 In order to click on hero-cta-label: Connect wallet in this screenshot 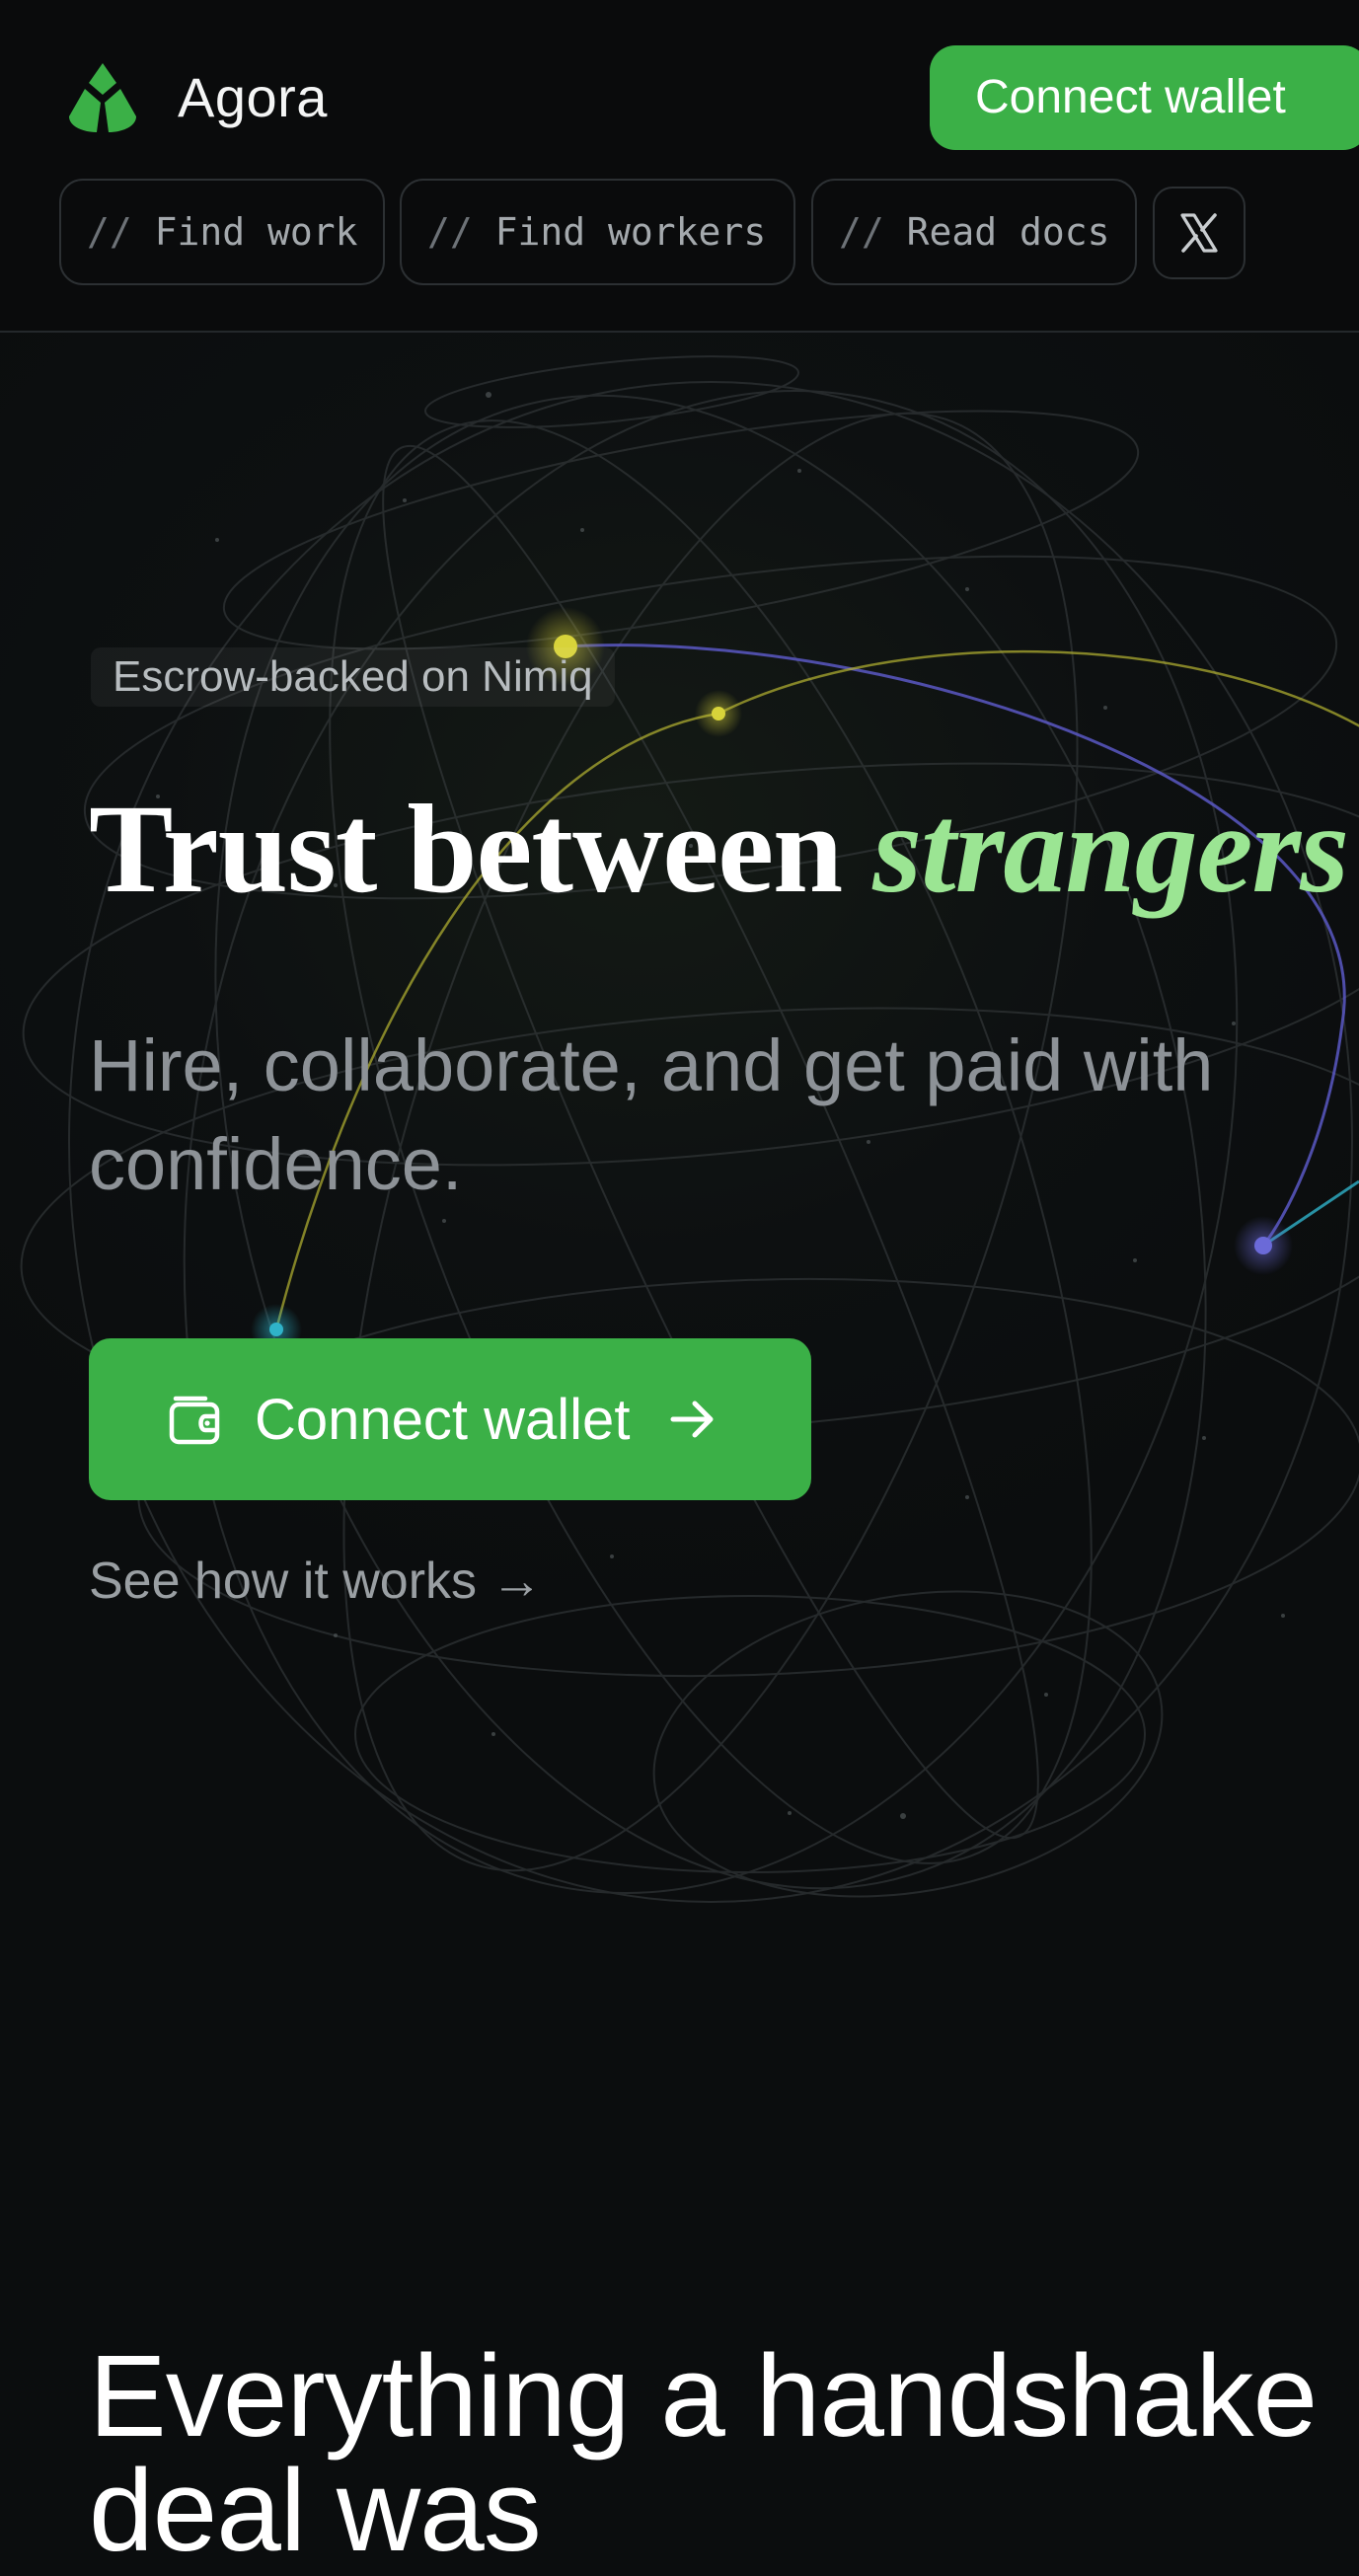, I will do `click(443, 1419)`.